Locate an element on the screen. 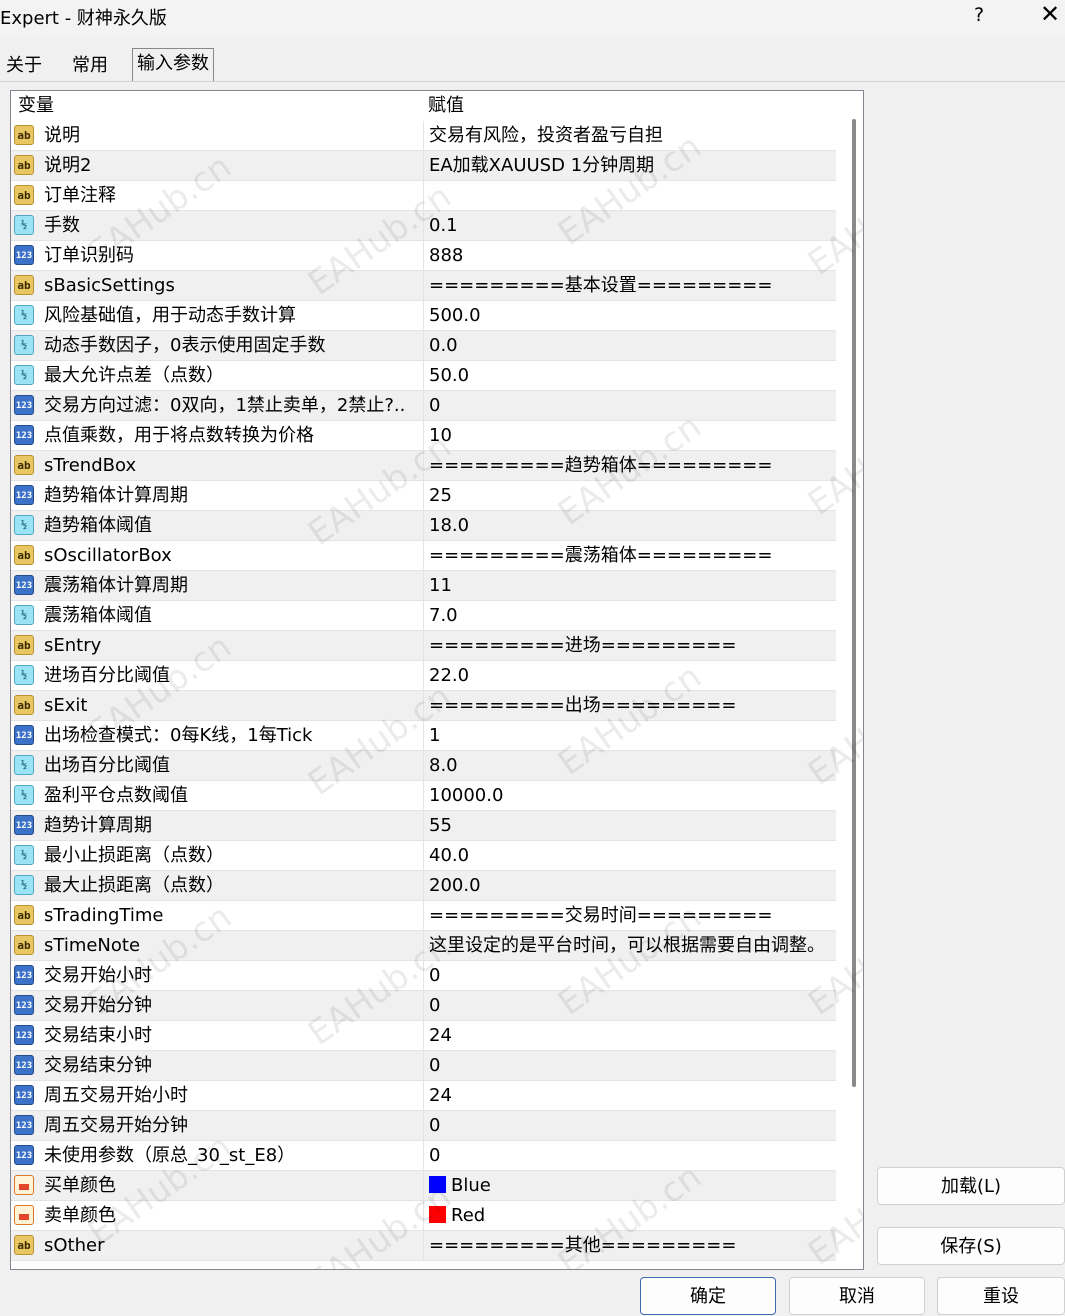 This screenshot has width=1065, height=1316. parameter-row: ab sOscillatorBox =========震荡箱体========= is located at coordinates (423, 556).